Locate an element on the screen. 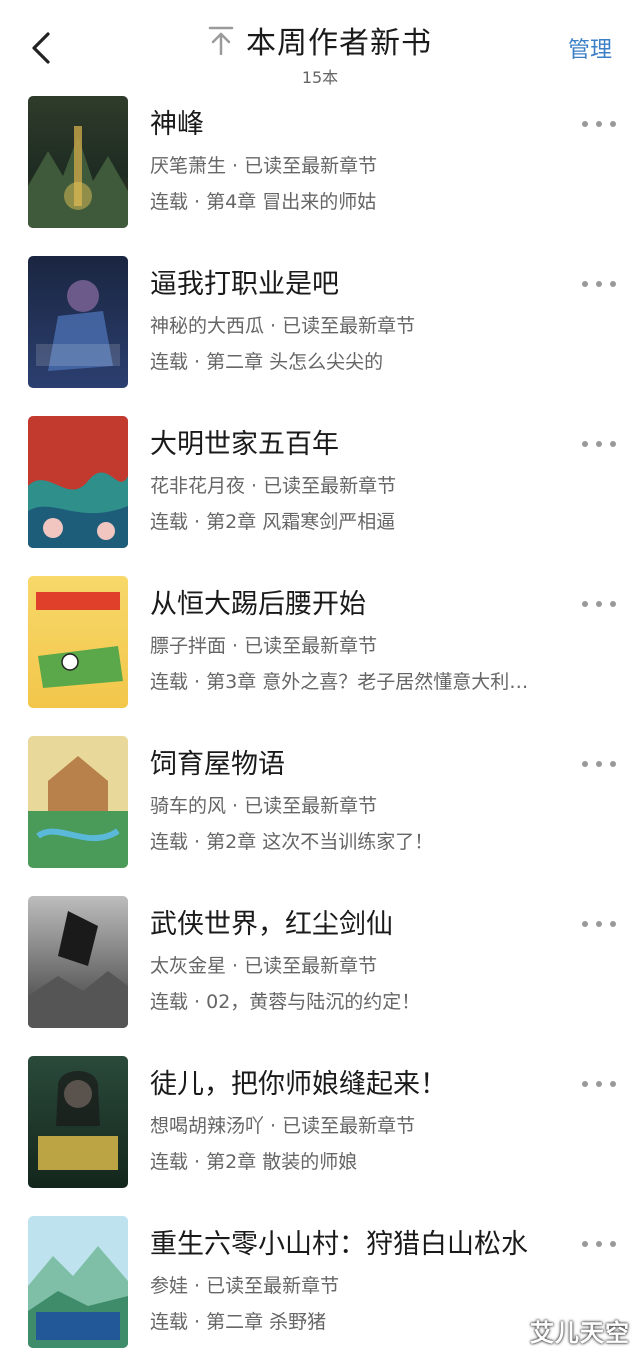  book-author-status: 花非花月夜 · 已读至最新章节 is located at coordinates (273, 486).